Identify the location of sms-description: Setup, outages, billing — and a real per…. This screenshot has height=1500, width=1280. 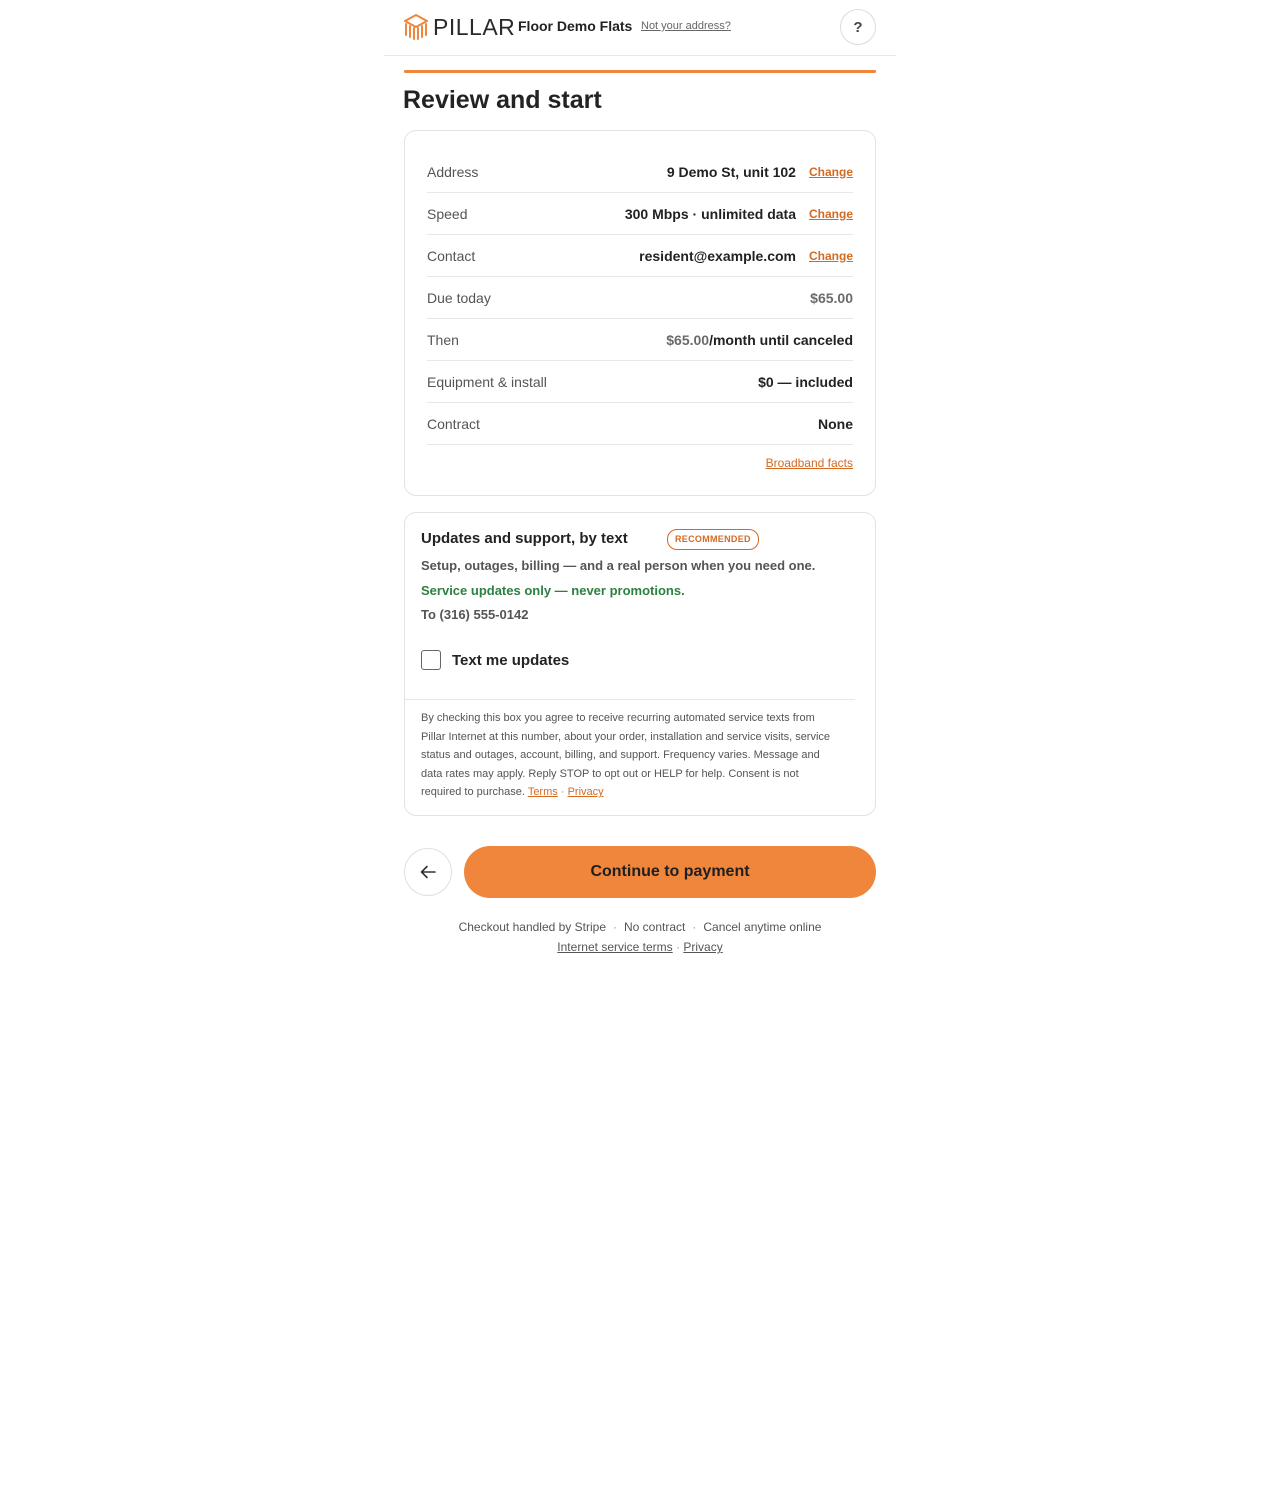
(618, 565).